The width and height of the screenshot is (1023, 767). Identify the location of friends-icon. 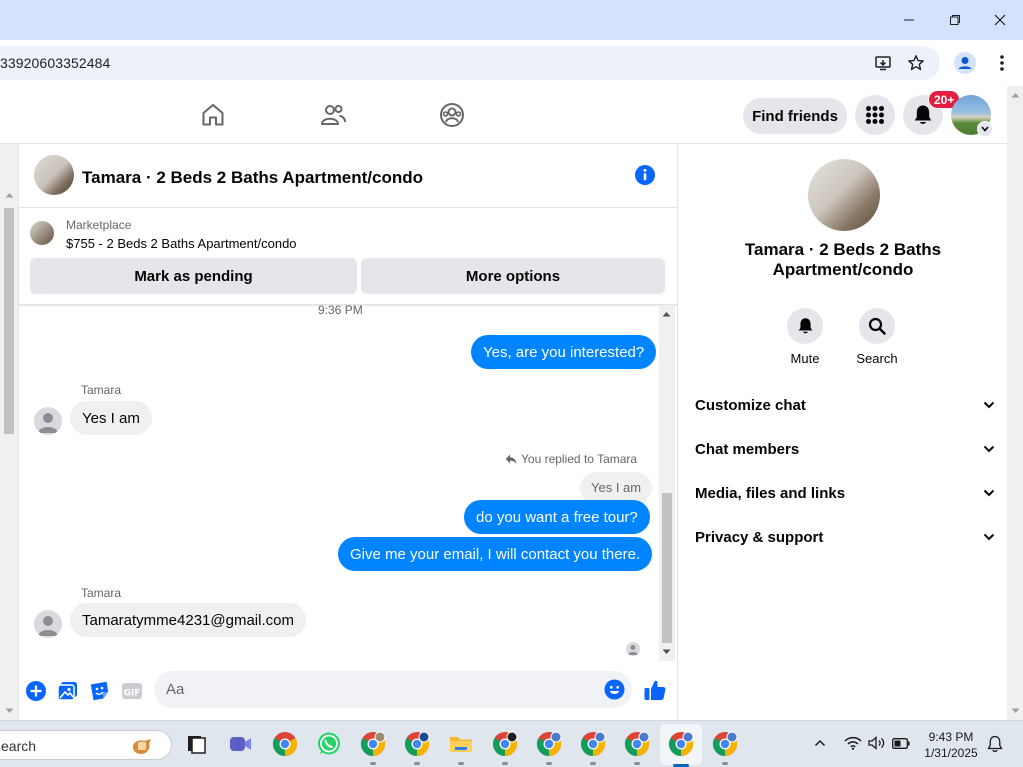
(333, 115).